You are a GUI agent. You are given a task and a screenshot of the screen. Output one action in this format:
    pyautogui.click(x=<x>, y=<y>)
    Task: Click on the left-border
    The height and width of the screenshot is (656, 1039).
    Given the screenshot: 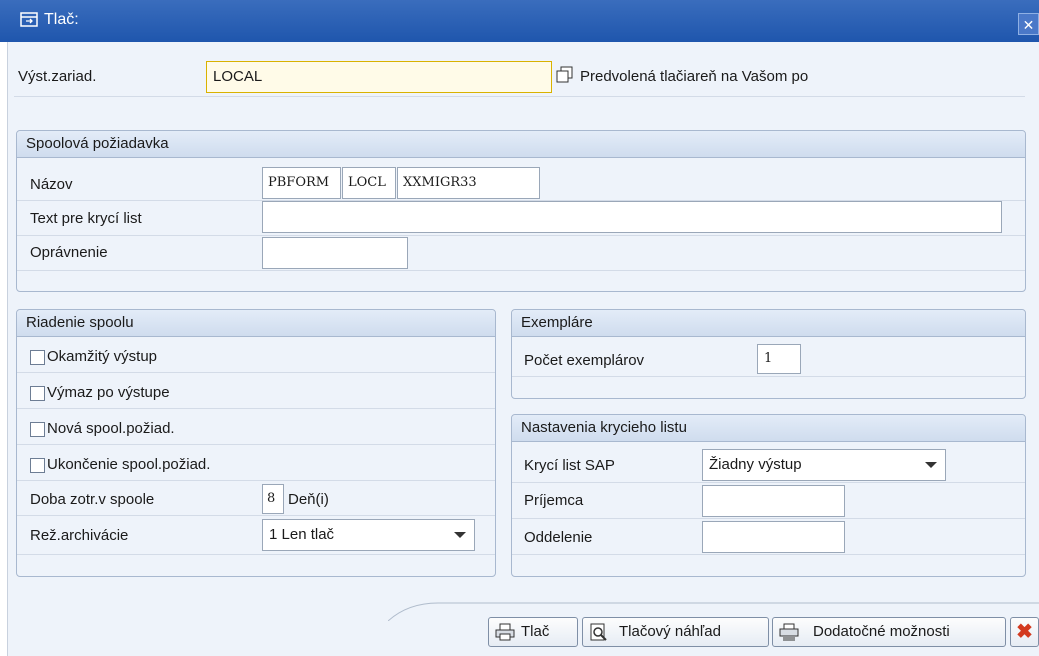 What is the action you would take?
    pyautogui.click(x=4, y=349)
    